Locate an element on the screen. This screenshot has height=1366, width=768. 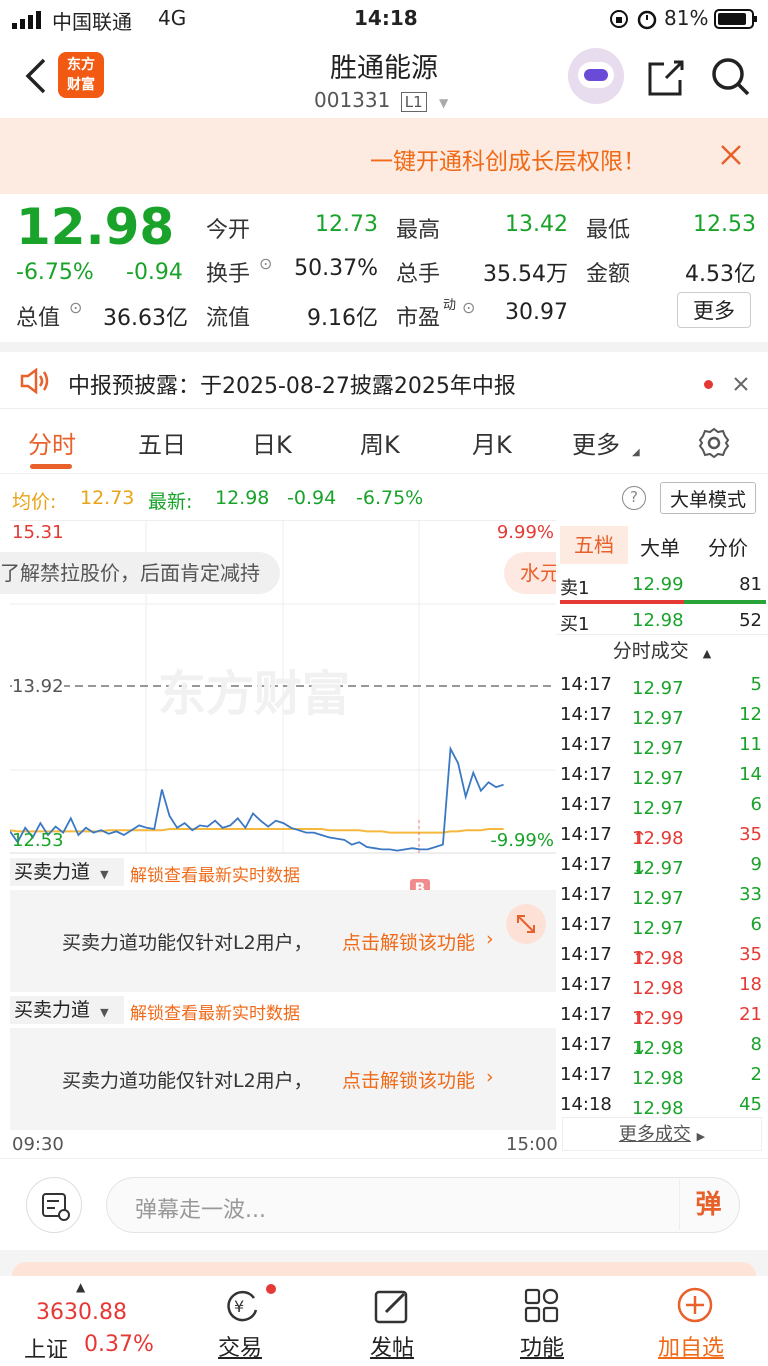
power-label: 买卖力道 is located at coordinates (52, 872).